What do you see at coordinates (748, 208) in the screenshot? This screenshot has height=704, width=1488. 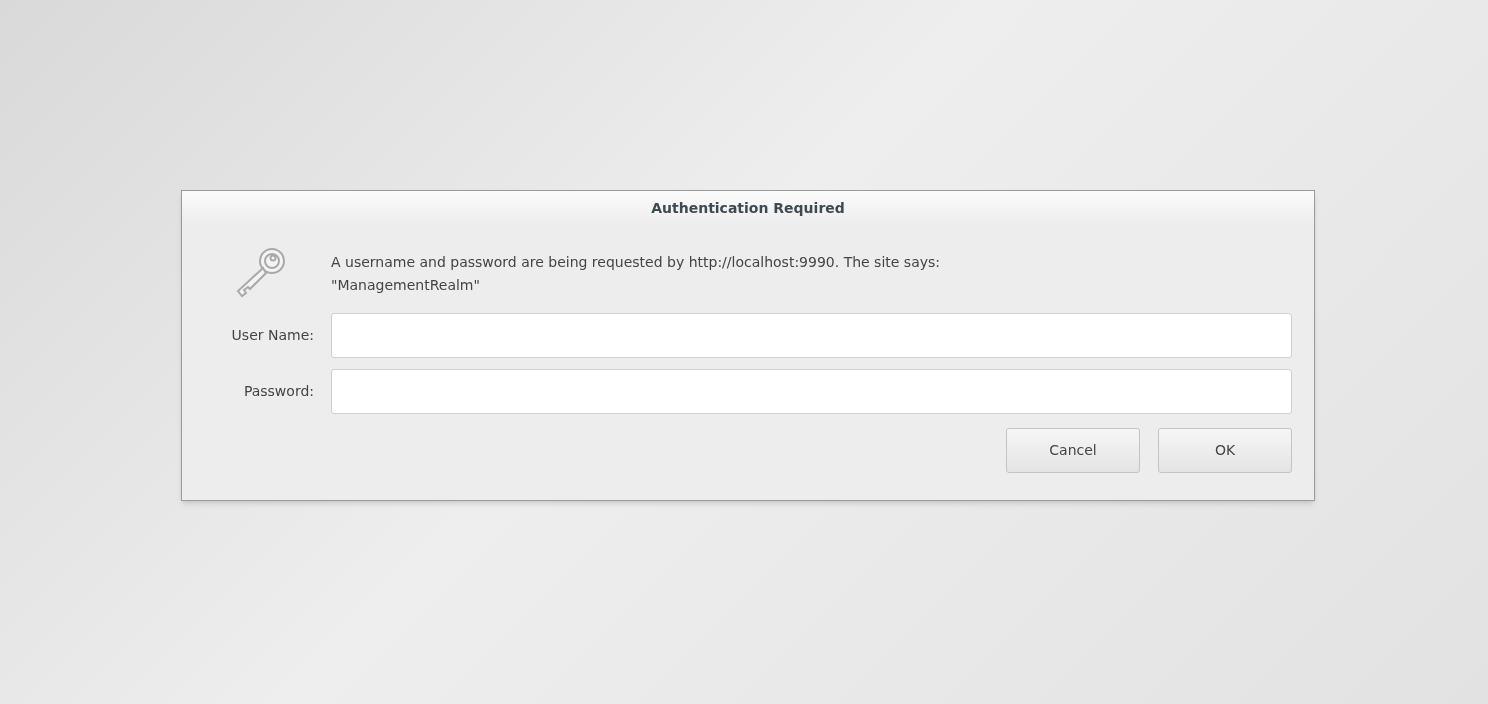 I see `window-title: Authentication Required` at bounding box center [748, 208].